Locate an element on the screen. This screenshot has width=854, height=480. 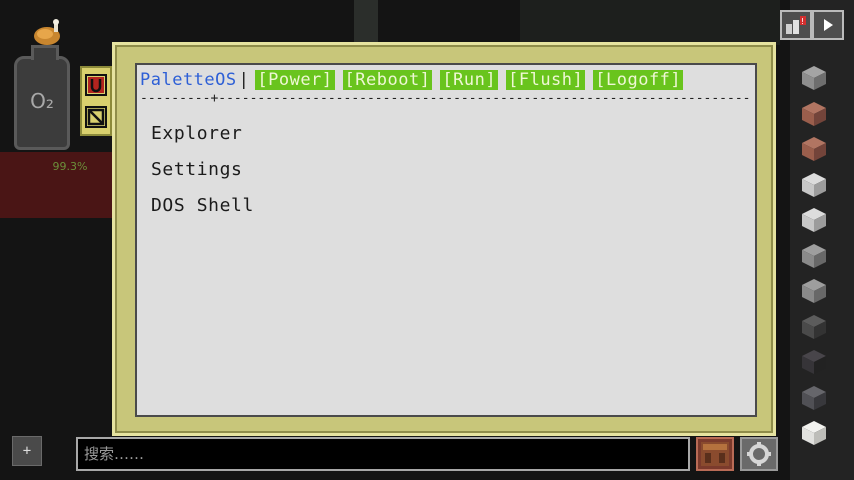
crafting-table-icon is located at coordinates (715, 454).